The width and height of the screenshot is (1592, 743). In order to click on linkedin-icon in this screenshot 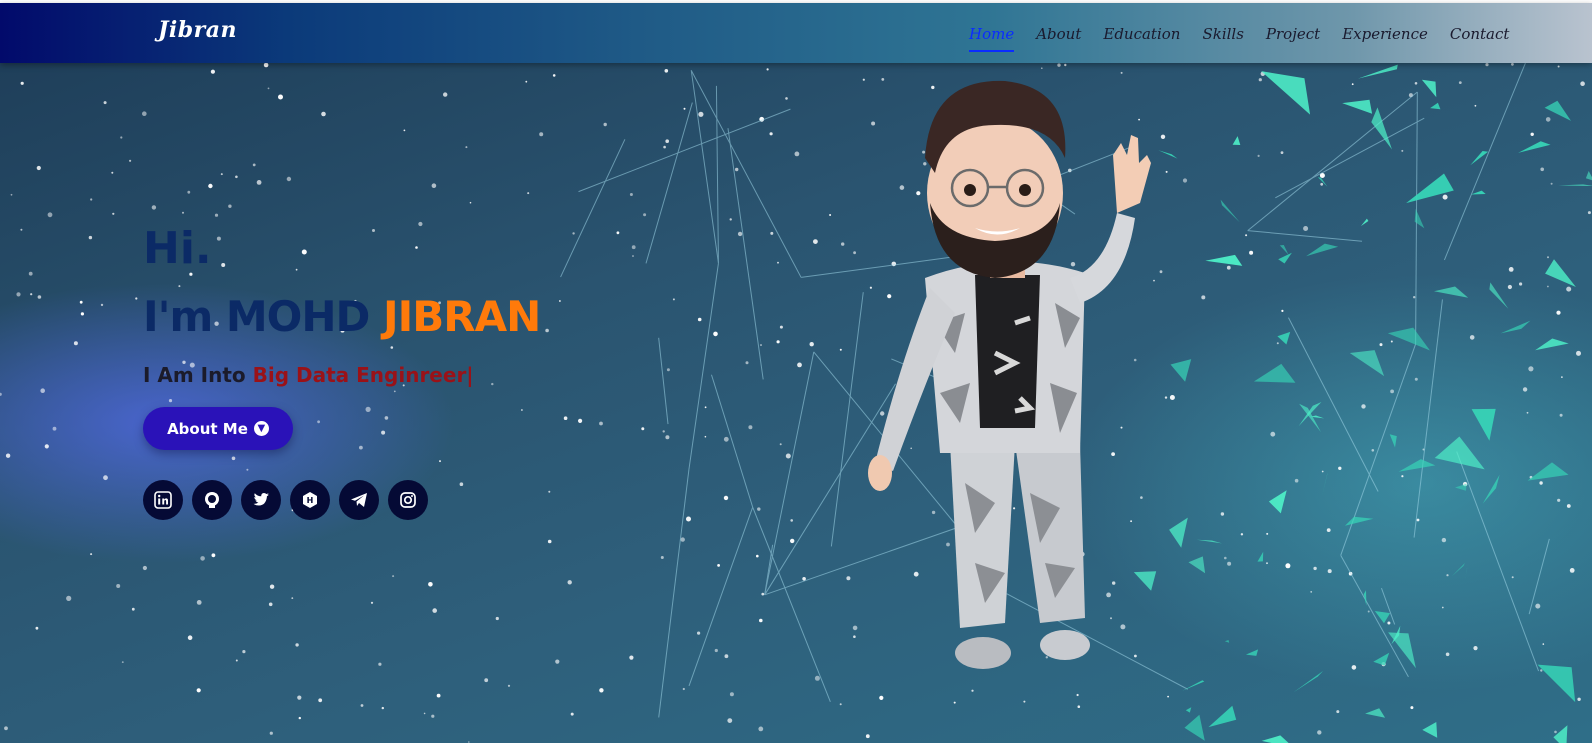, I will do `click(163, 500)`.